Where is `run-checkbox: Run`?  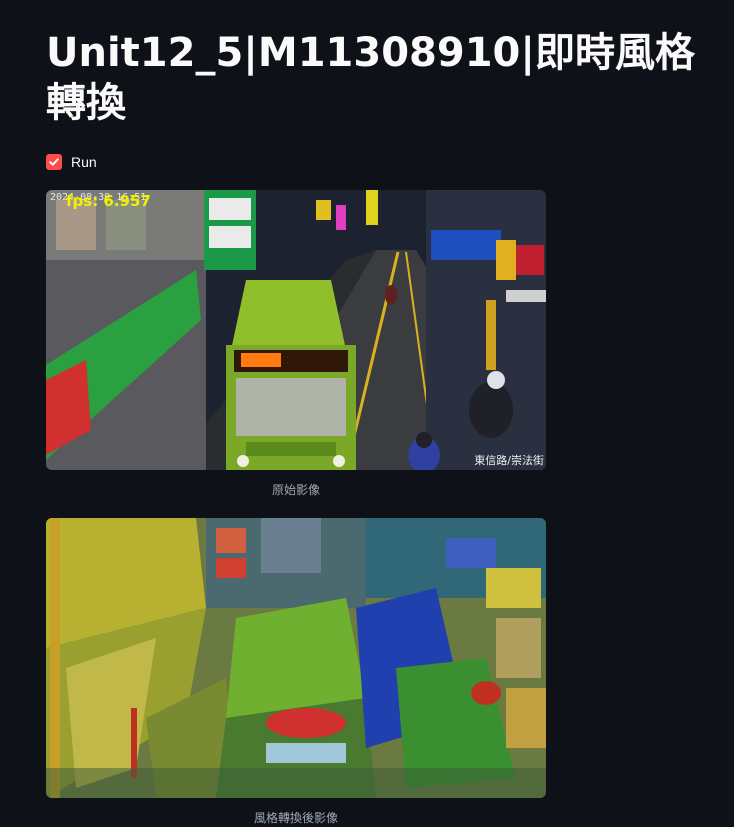 run-checkbox: Run is located at coordinates (71, 162).